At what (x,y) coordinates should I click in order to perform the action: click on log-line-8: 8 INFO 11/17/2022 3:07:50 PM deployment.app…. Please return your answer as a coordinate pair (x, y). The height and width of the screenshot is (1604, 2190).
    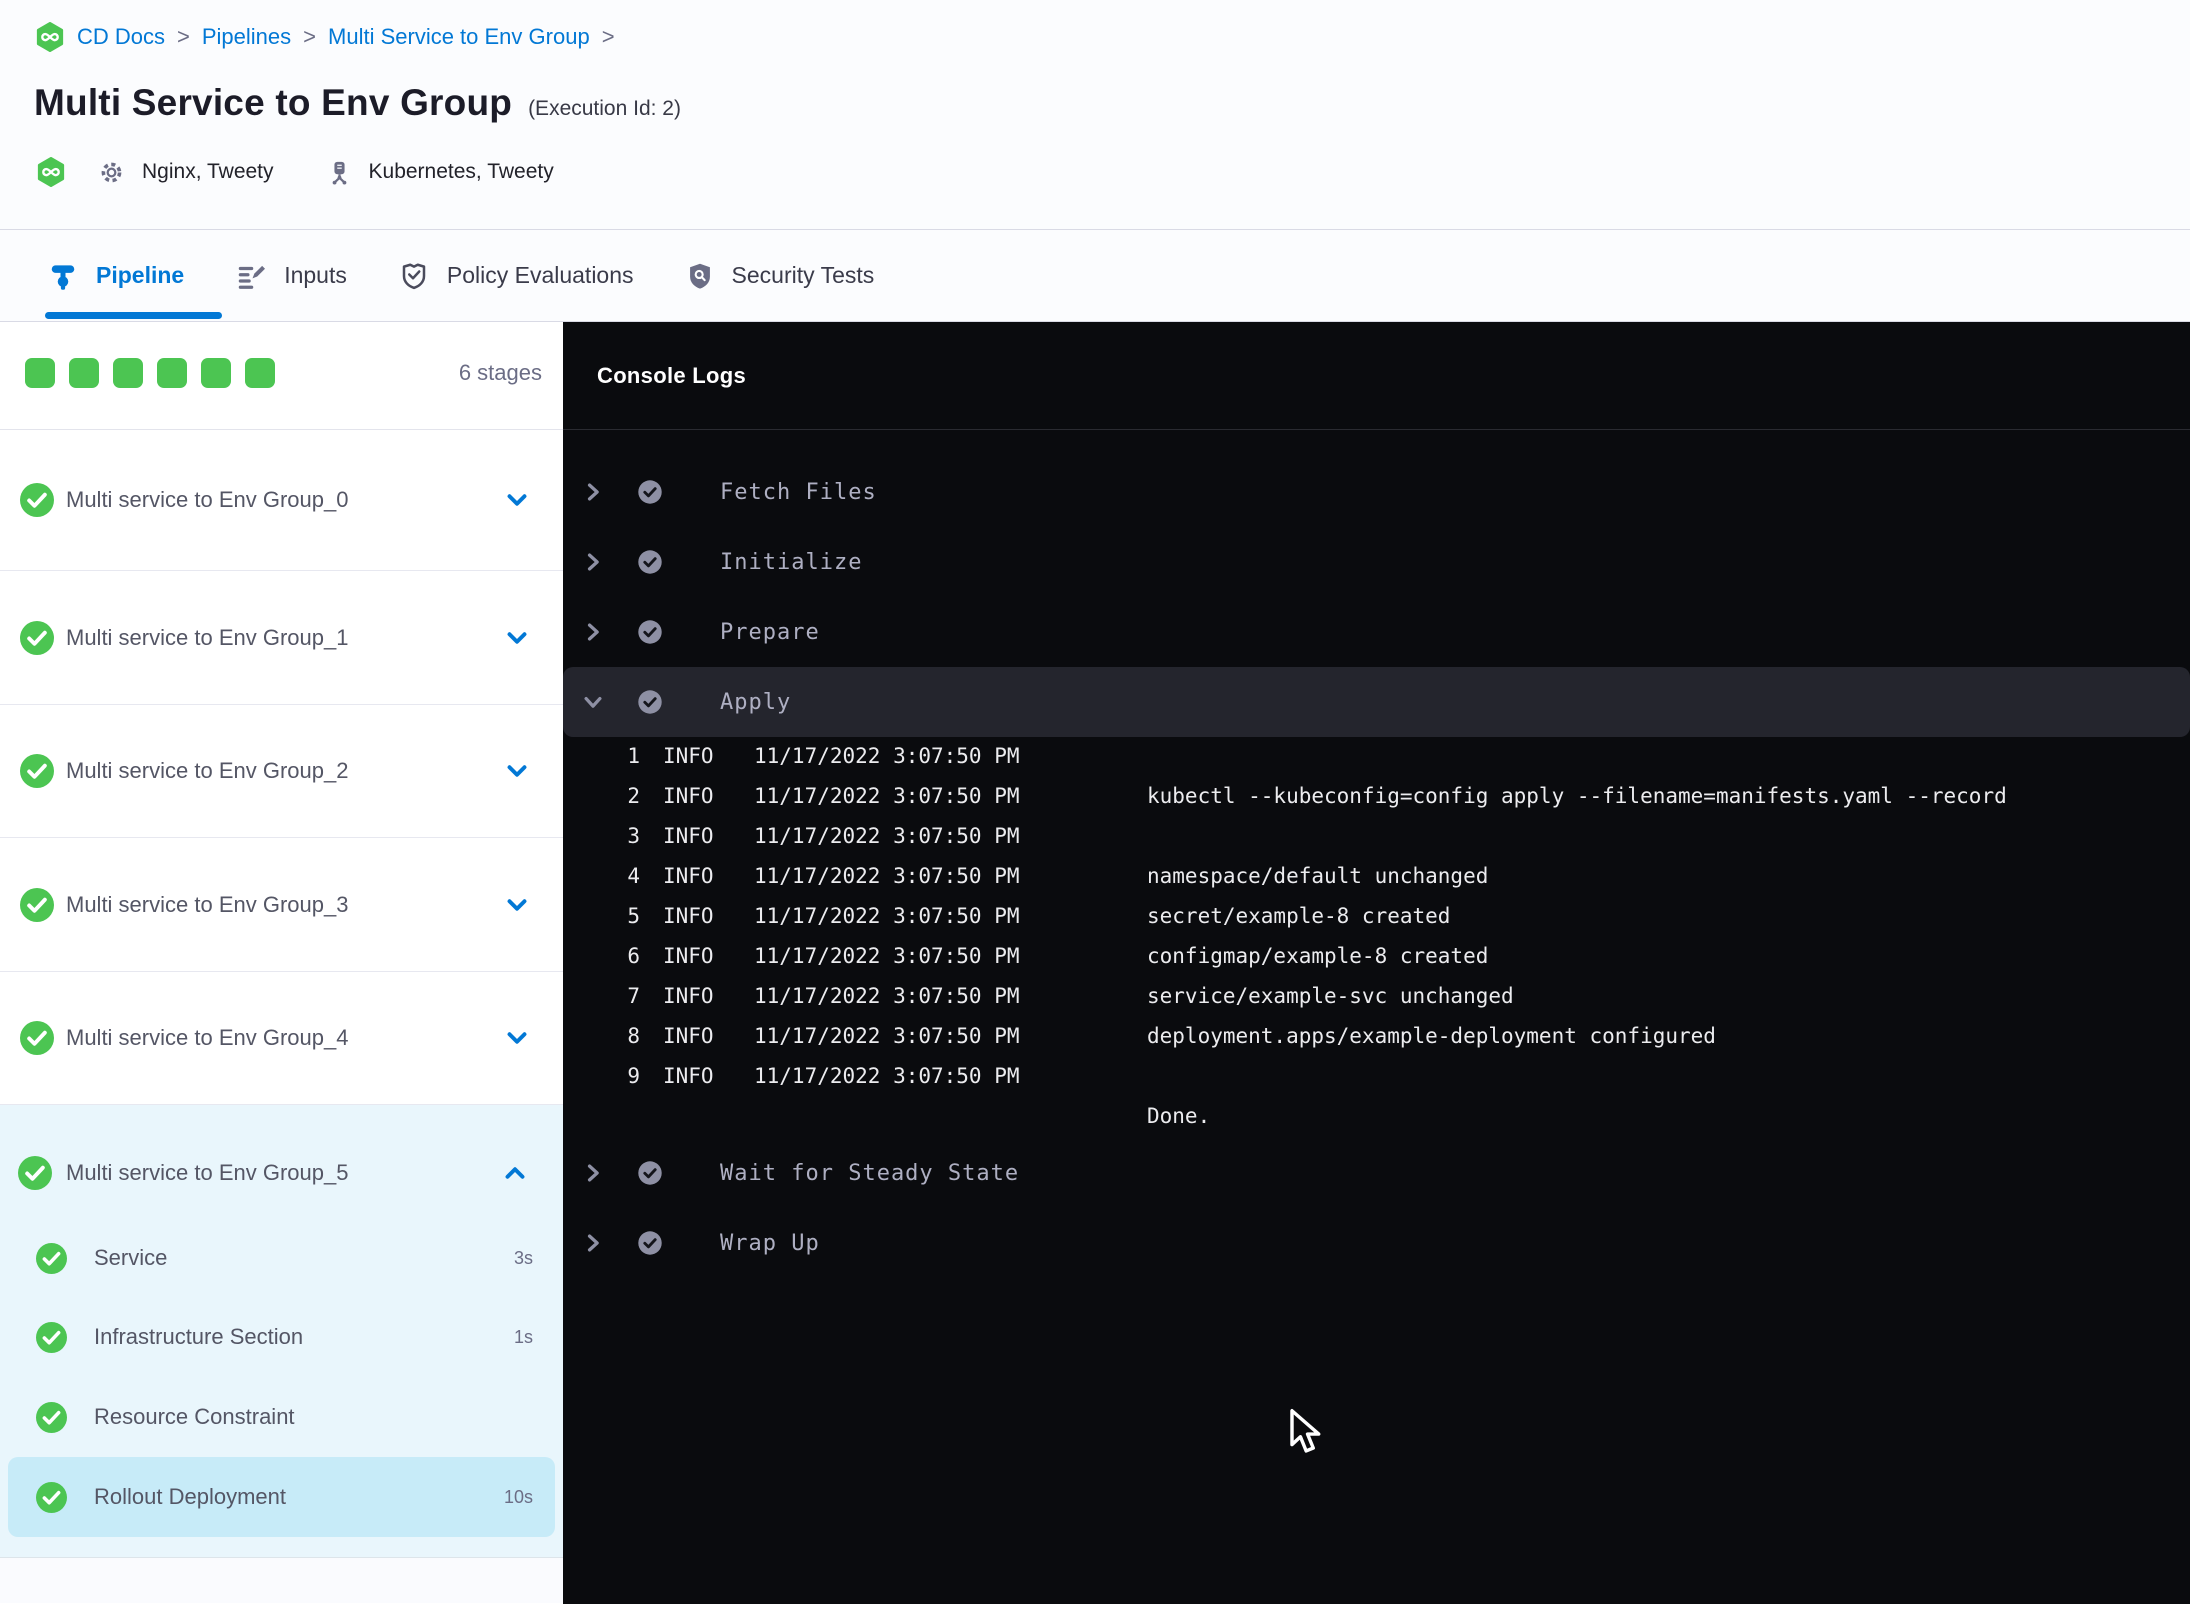
    Looking at the image, I should click on (1376, 1036).